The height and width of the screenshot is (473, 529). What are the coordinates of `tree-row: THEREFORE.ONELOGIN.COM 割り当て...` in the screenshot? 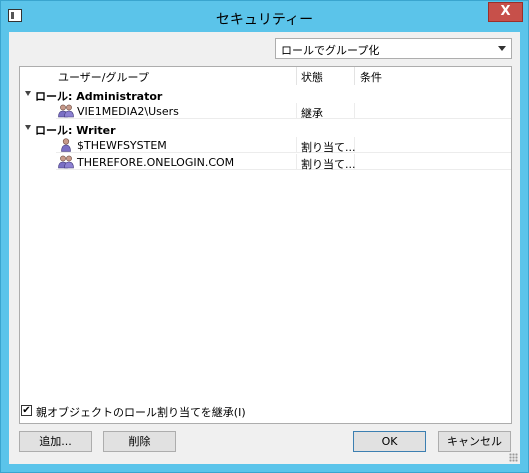 It's located at (265, 162).